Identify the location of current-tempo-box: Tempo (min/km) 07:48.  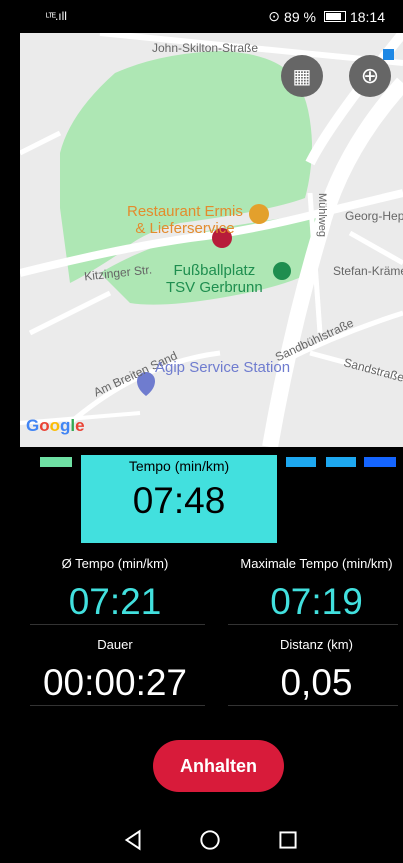
(179, 499).